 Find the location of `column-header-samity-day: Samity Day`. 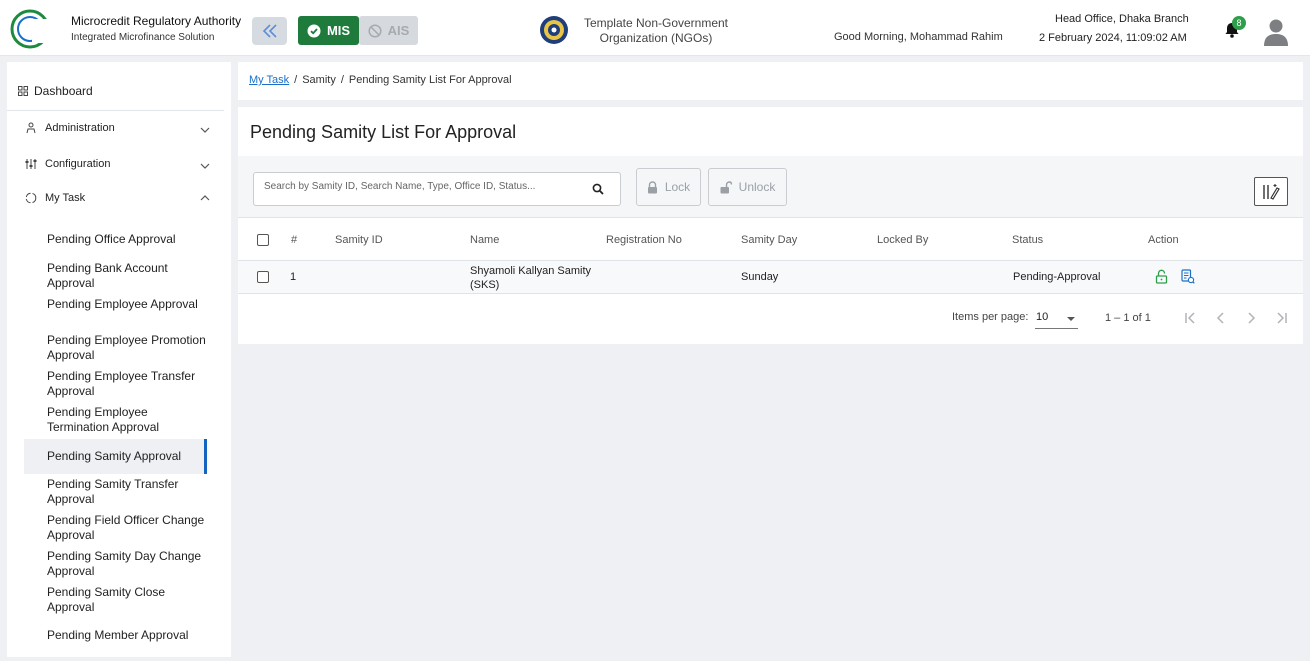

column-header-samity-day: Samity Day is located at coordinates (769, 240).